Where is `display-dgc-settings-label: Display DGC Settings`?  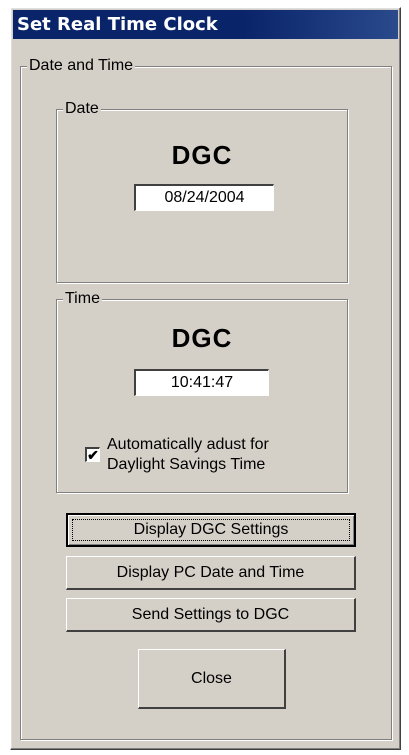
display-dgc-settings-label: Display DGC Settings is located at coordinates (211, 529).